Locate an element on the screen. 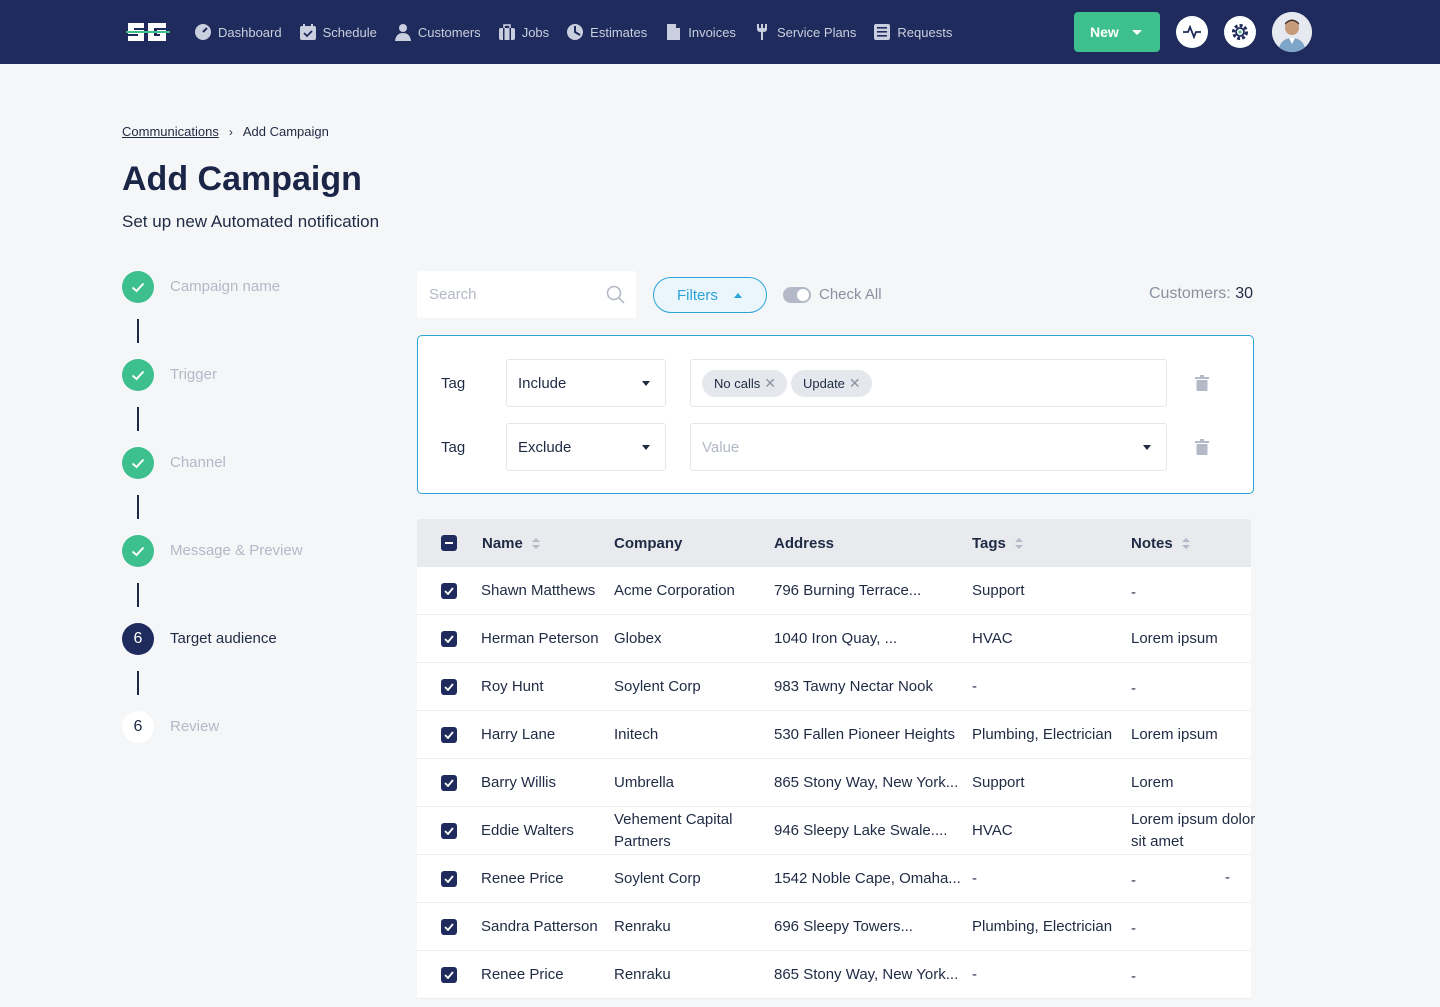  nav-item-service-plans: Service Plans is located at coordinates (804, 32).